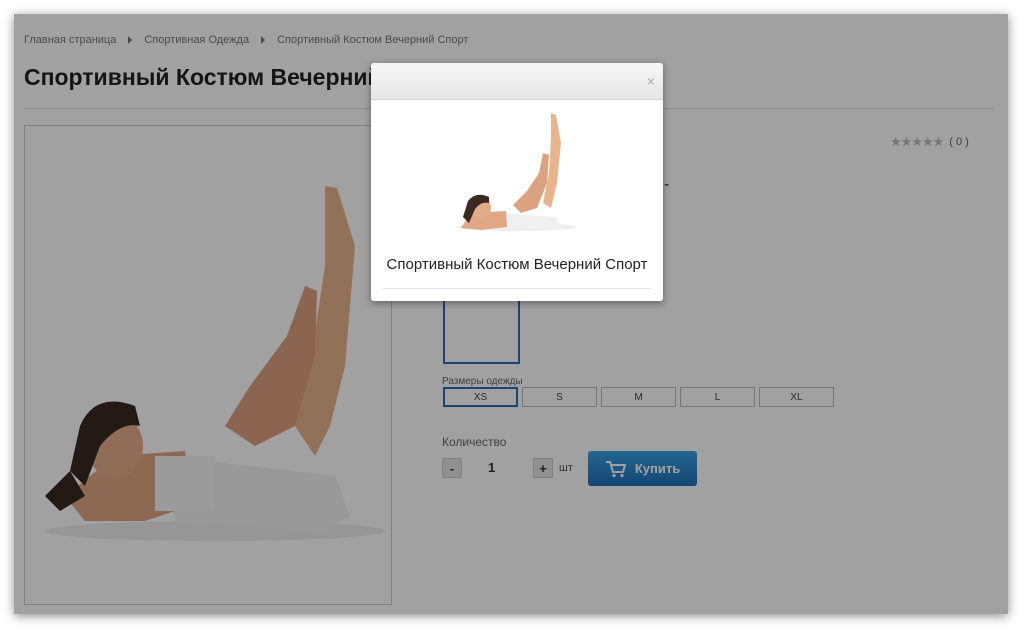 The width and height of the screenshot is (1024, 633). I want to click on modal-product-photo, so click(516, 172).